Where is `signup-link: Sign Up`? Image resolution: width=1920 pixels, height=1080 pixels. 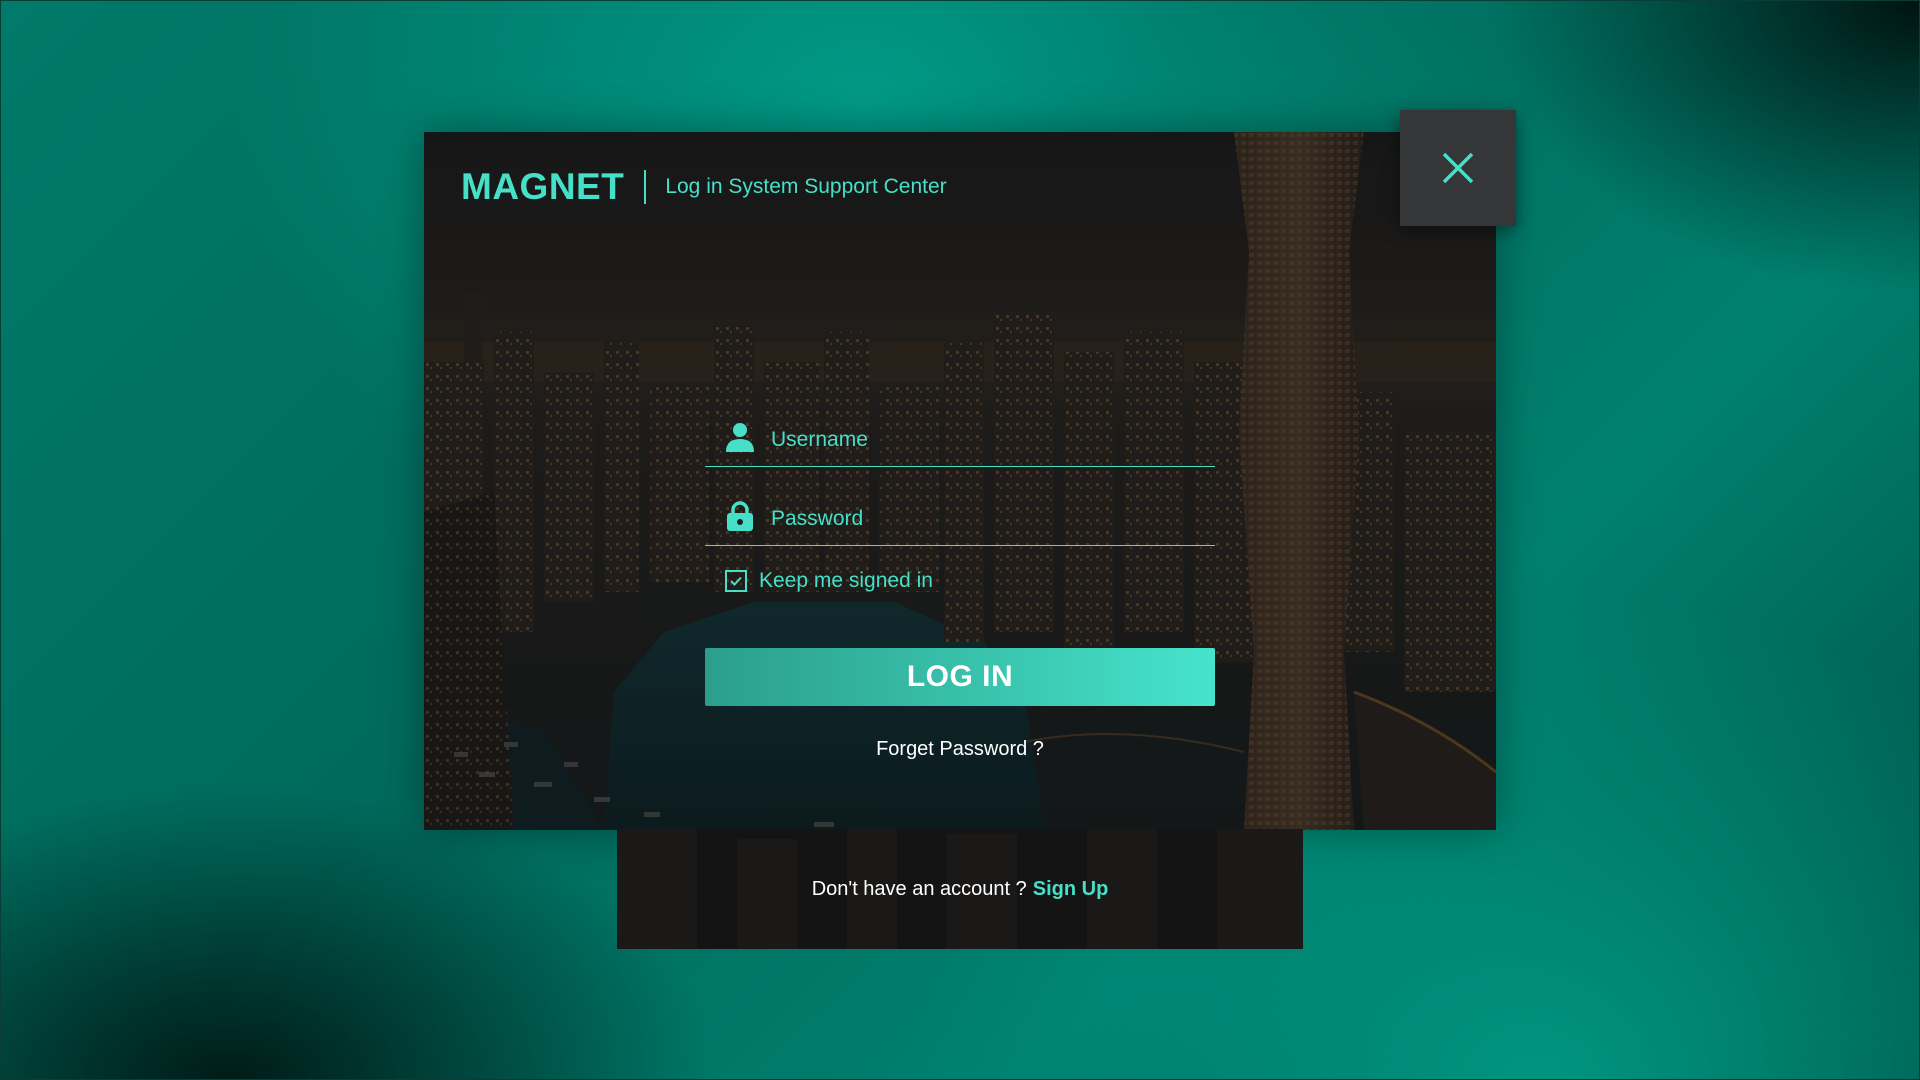 signup-link: Sign Up is located at coordinates (1071, 889).